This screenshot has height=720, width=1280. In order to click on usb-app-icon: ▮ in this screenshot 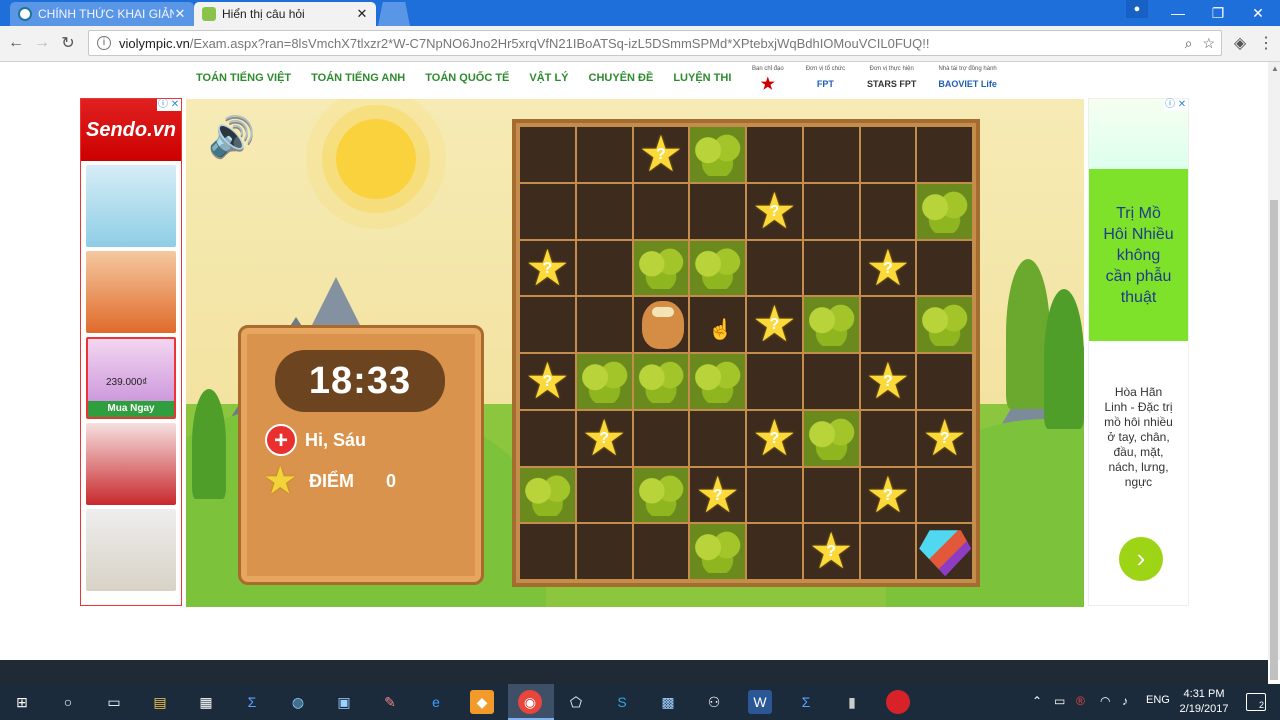, I will do `click(852, 702)`.